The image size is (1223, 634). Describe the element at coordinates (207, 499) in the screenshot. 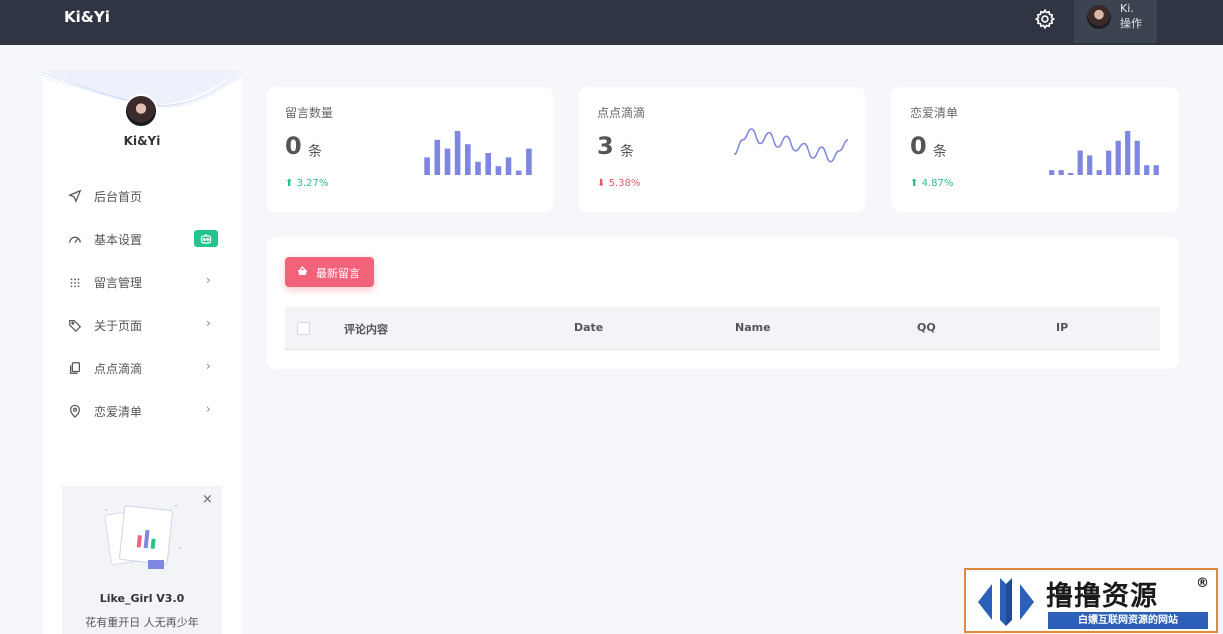

I see `close-icon: ×` at that location.